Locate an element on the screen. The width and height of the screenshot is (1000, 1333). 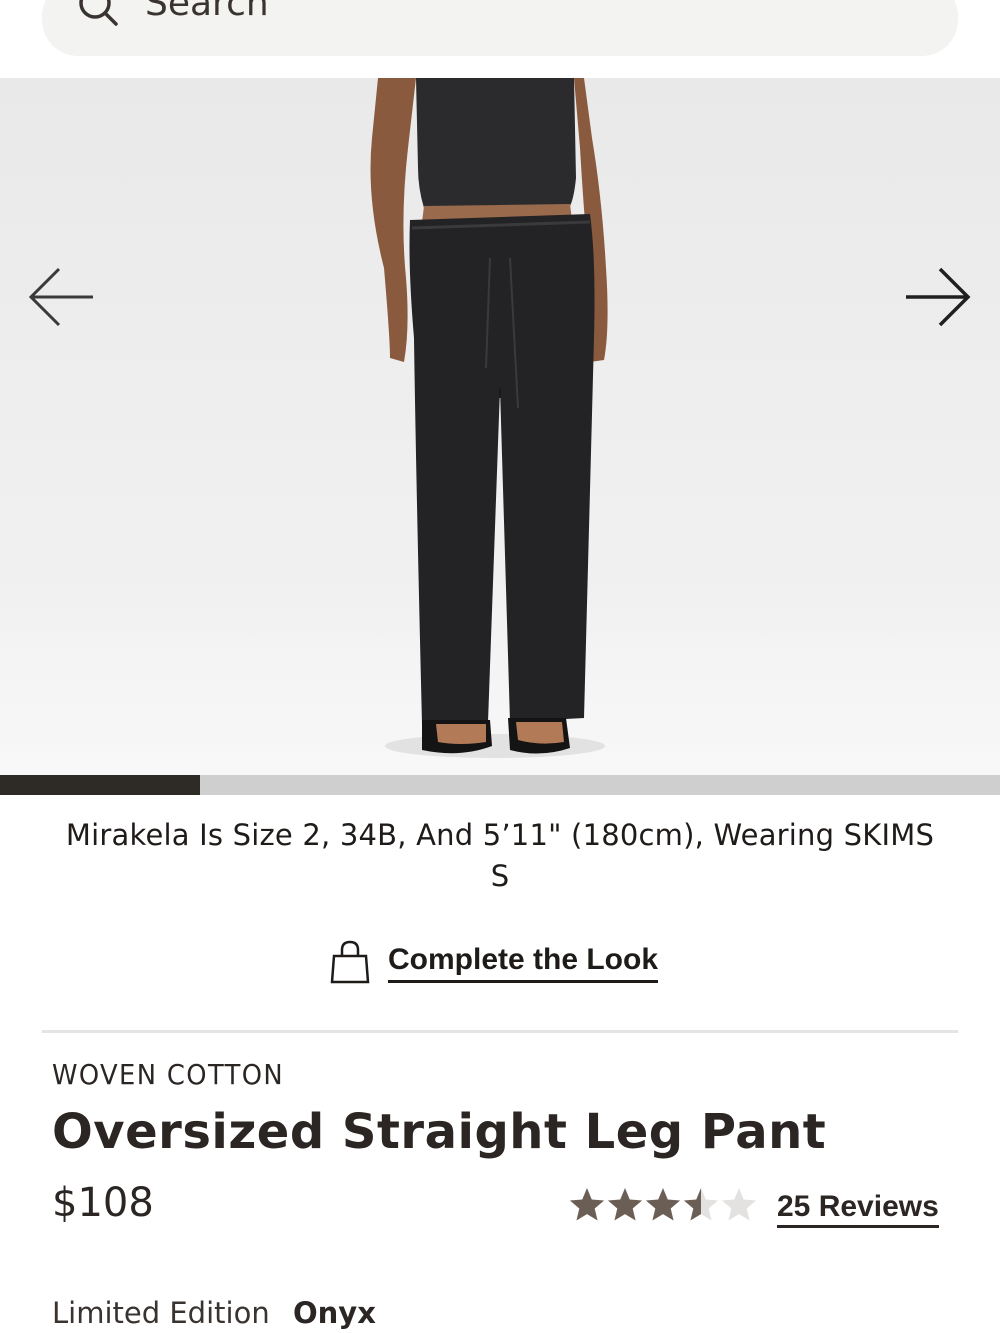
star-rating is located at coordinates (663, 1206).